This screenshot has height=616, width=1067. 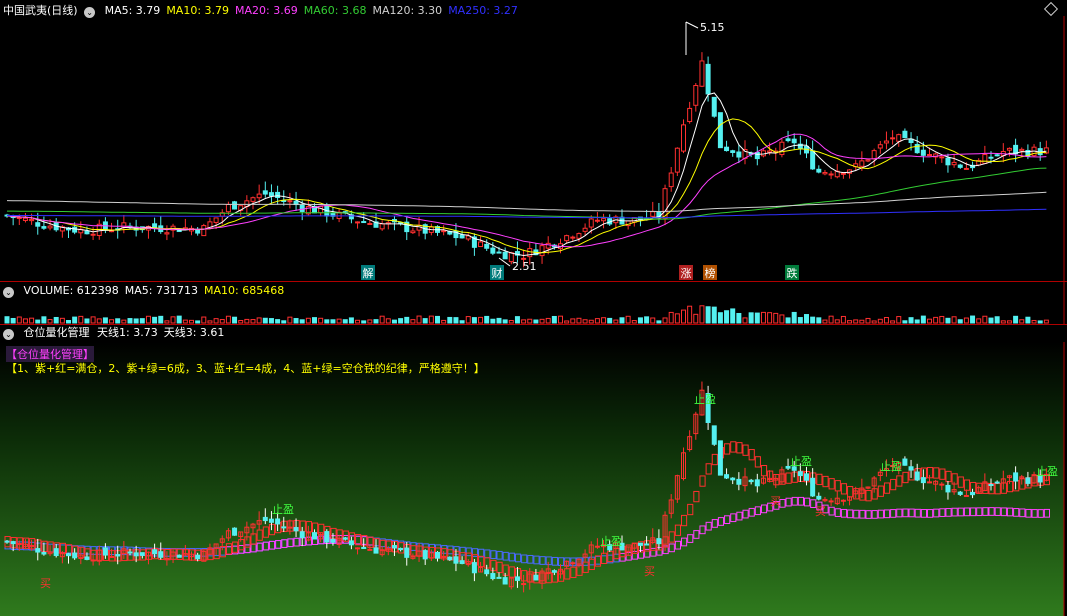 I want to click on take-profit-label-0: 止盈, so click(x=283, y=509).